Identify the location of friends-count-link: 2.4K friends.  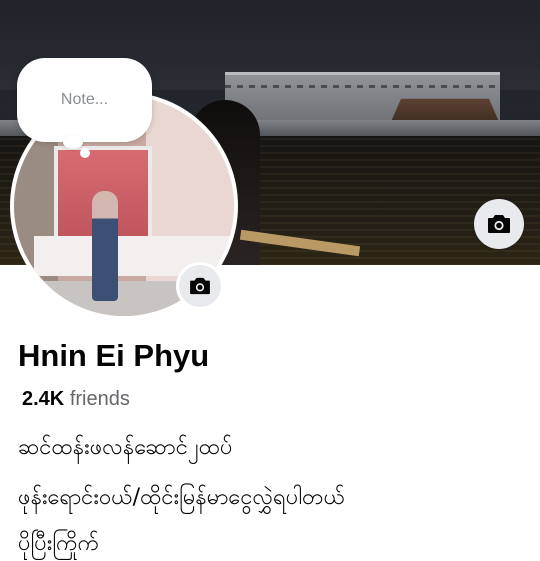
(76, 399).